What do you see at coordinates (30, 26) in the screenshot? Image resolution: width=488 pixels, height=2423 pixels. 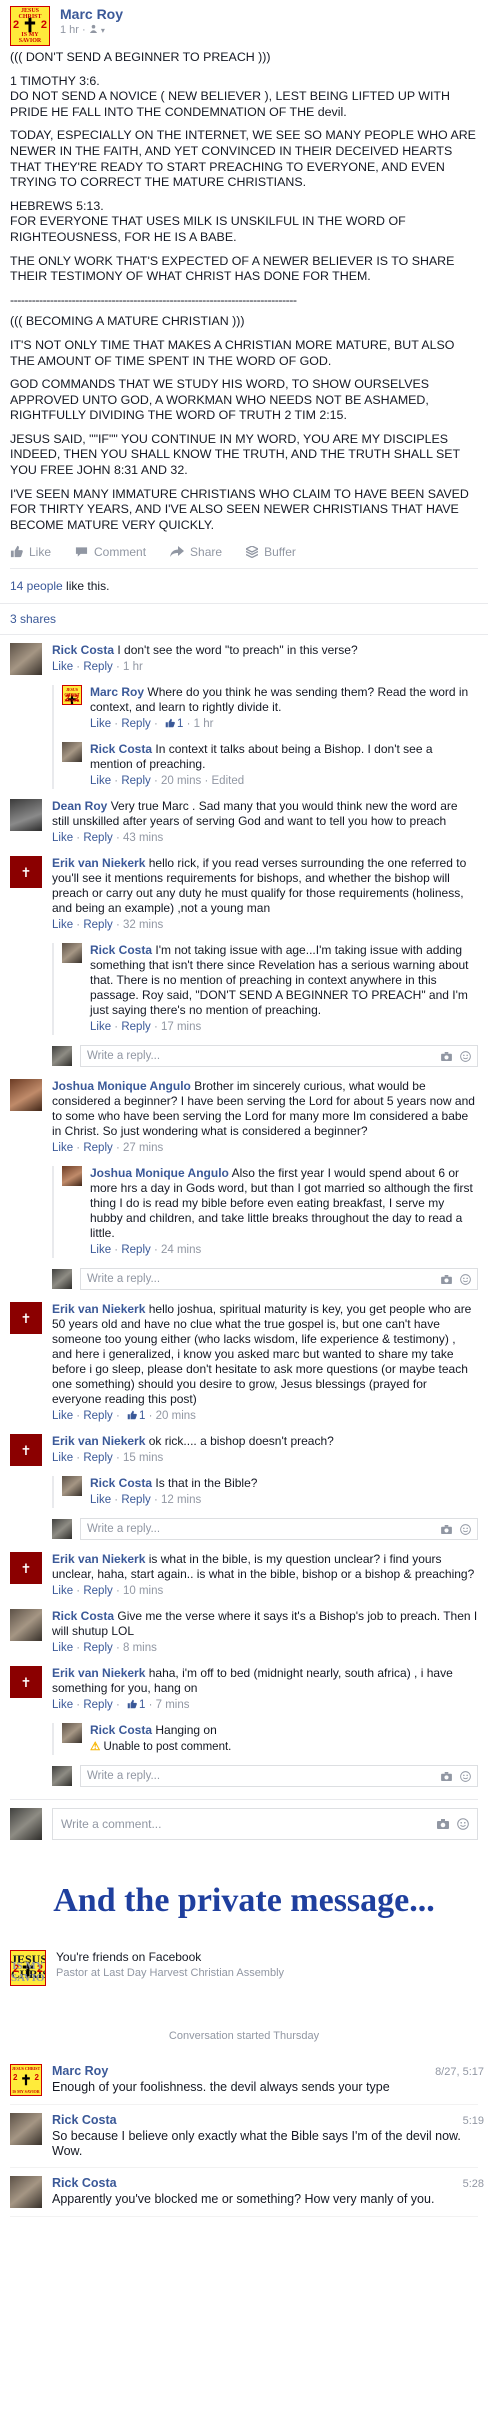 I see `author-avatar: JESUS CHRIST 2 ✝ 2 IS MY SAVIOR` at bounding box center [30, 26].